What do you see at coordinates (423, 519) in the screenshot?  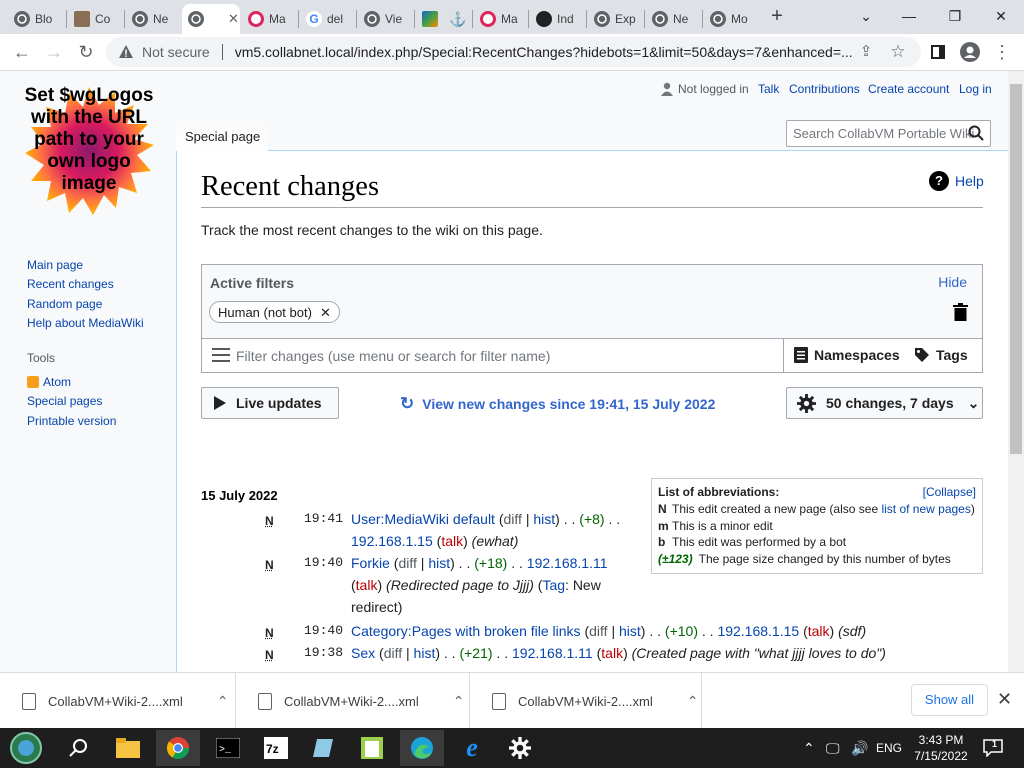 I see `page-link: User:MediaWiki default` at bounding box center [423, 519].